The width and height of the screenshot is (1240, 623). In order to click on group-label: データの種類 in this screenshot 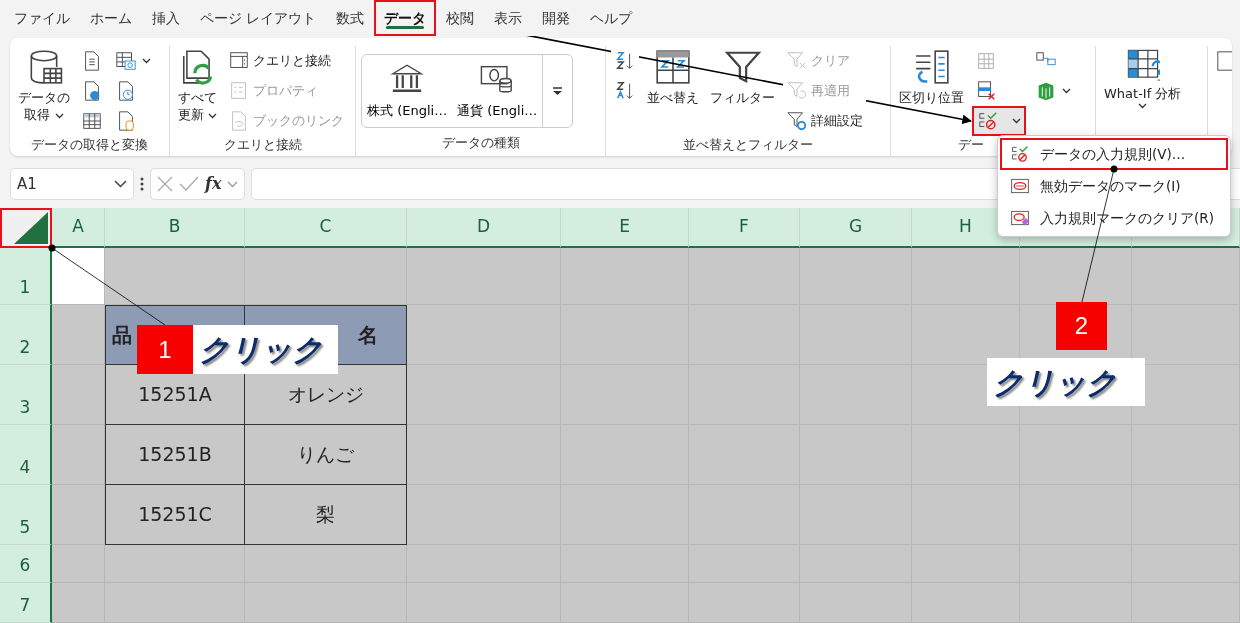, I will do `click(480, 142)`.